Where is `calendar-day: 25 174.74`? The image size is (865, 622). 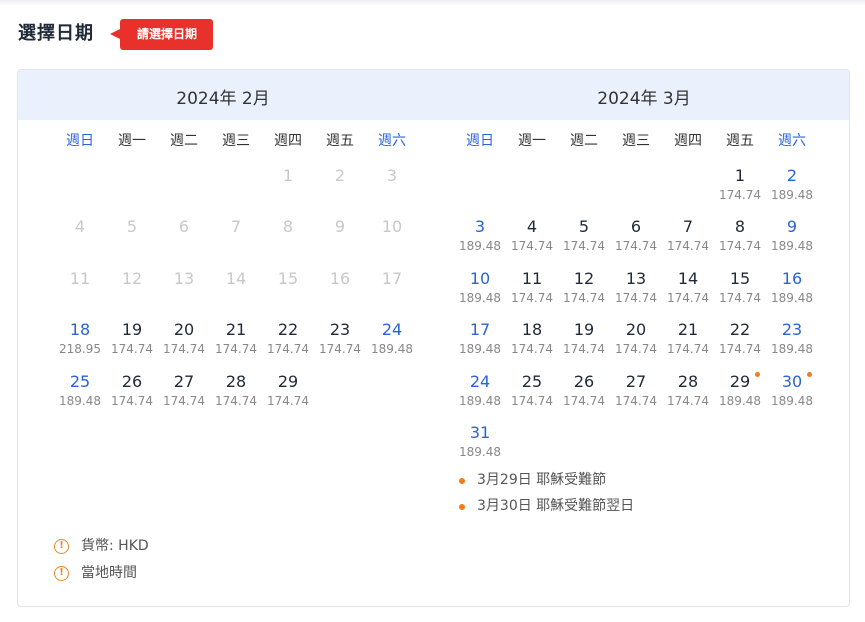
calendar-day: 25 174.74 is located at coordinates (532, 396).